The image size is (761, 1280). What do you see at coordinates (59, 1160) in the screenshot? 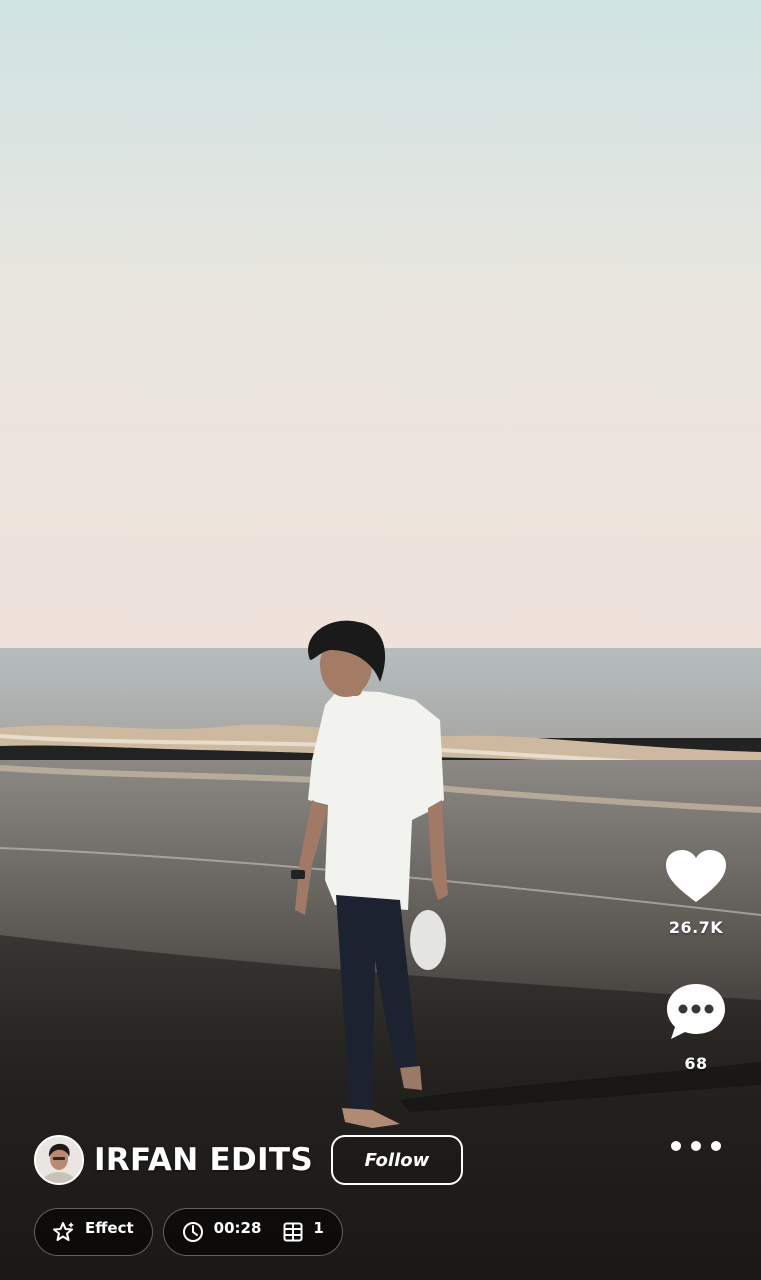
I see `avatar` at bounding box center [59, 1160].